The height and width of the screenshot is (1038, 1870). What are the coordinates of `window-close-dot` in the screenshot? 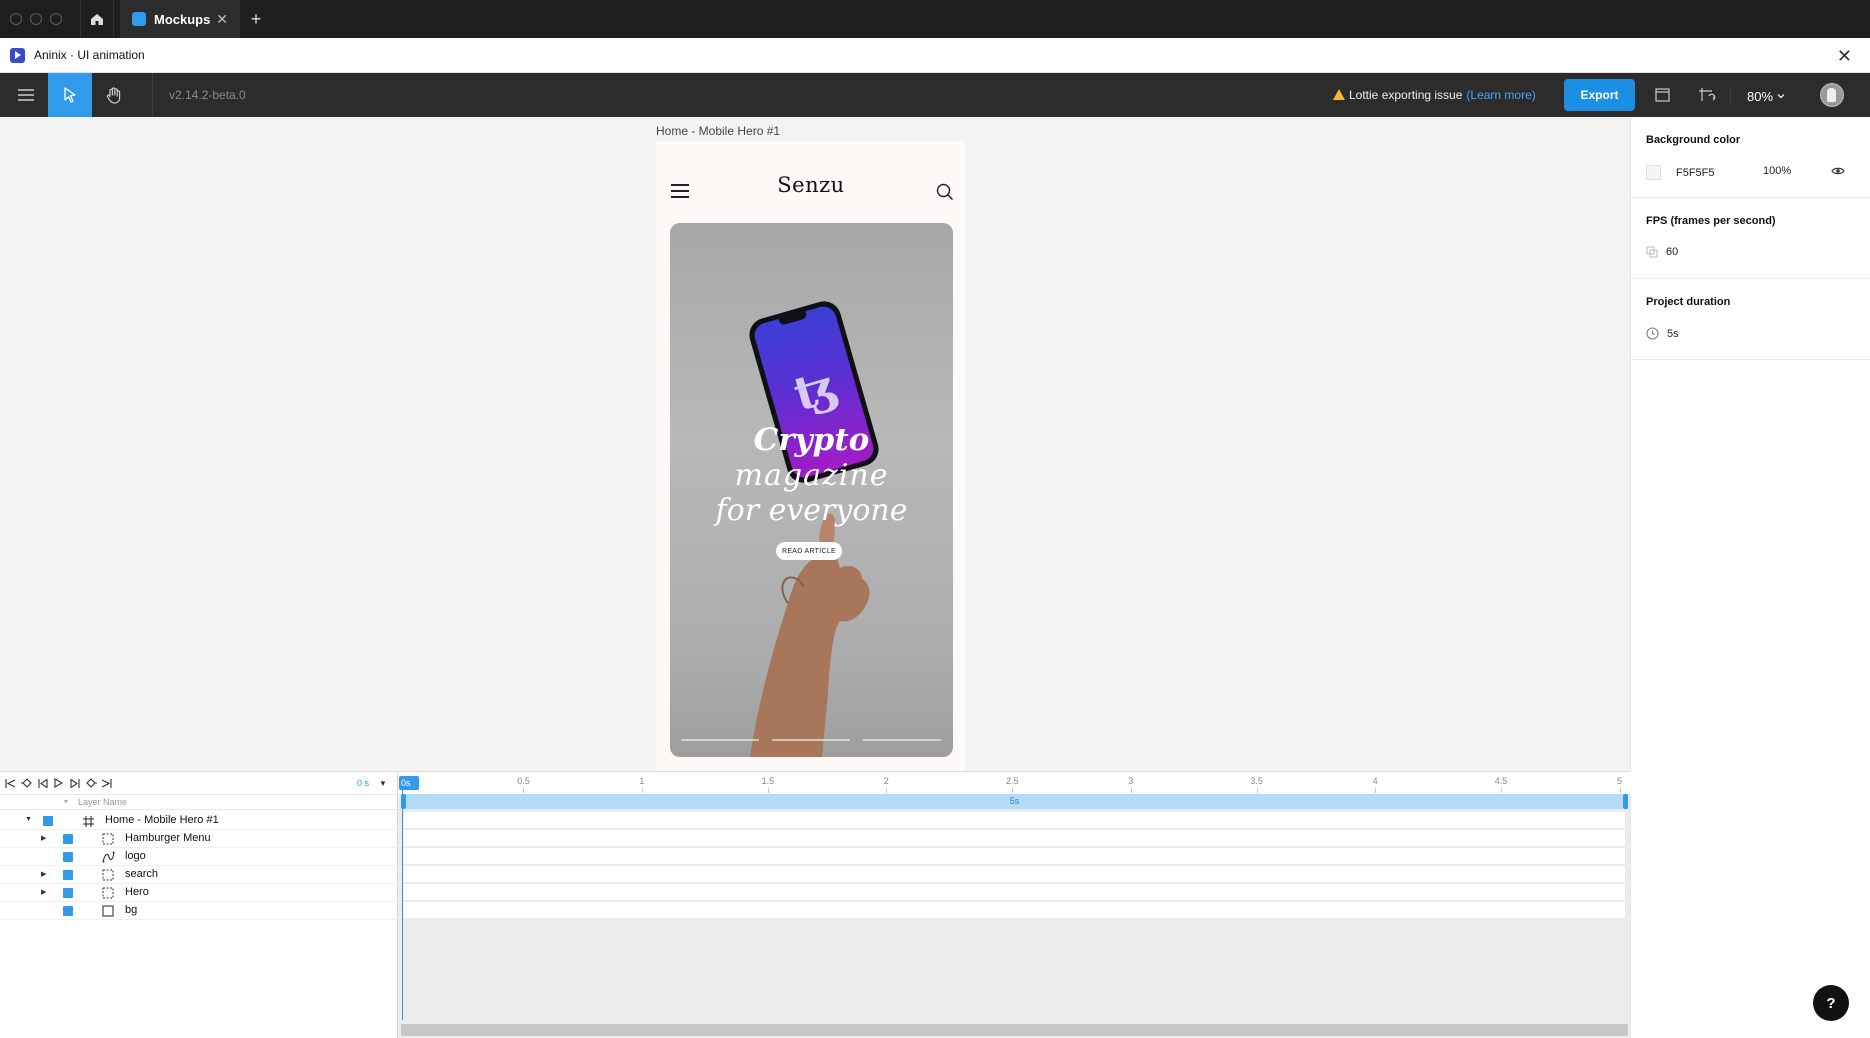 It's located at (16, 19).